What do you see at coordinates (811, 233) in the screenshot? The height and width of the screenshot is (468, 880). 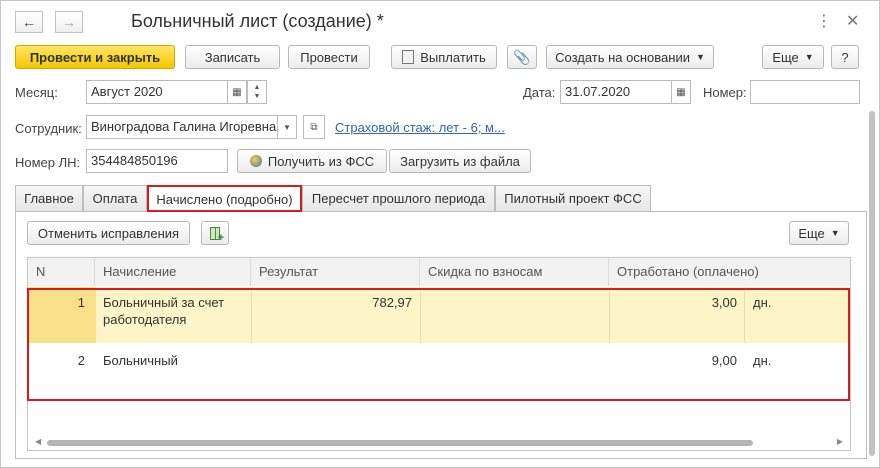 I see `panel-more-label: Еще` at bounding box center [811, 233].